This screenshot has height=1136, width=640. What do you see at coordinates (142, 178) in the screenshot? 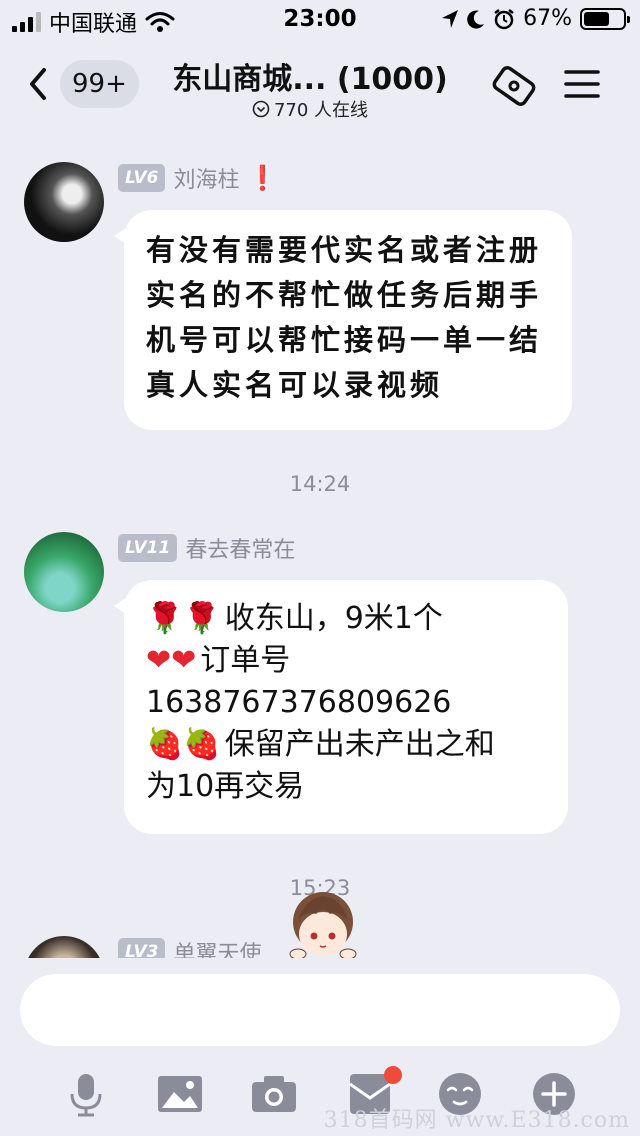
I see `level-badge: LV6` at bounding box center [142, 178].